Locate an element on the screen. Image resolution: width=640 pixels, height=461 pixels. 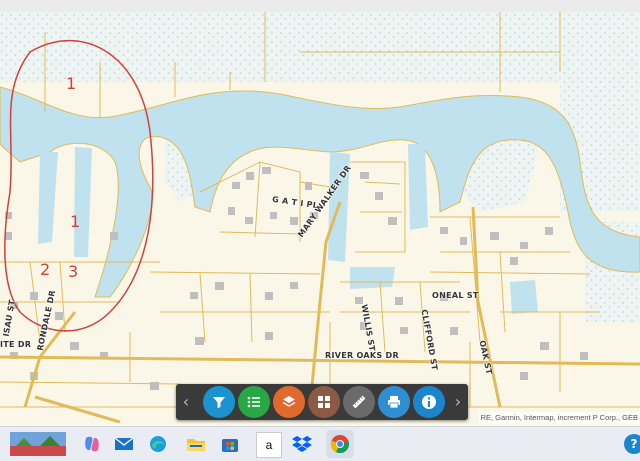
annotation-number: 3 is located at coordinates (73, 271).